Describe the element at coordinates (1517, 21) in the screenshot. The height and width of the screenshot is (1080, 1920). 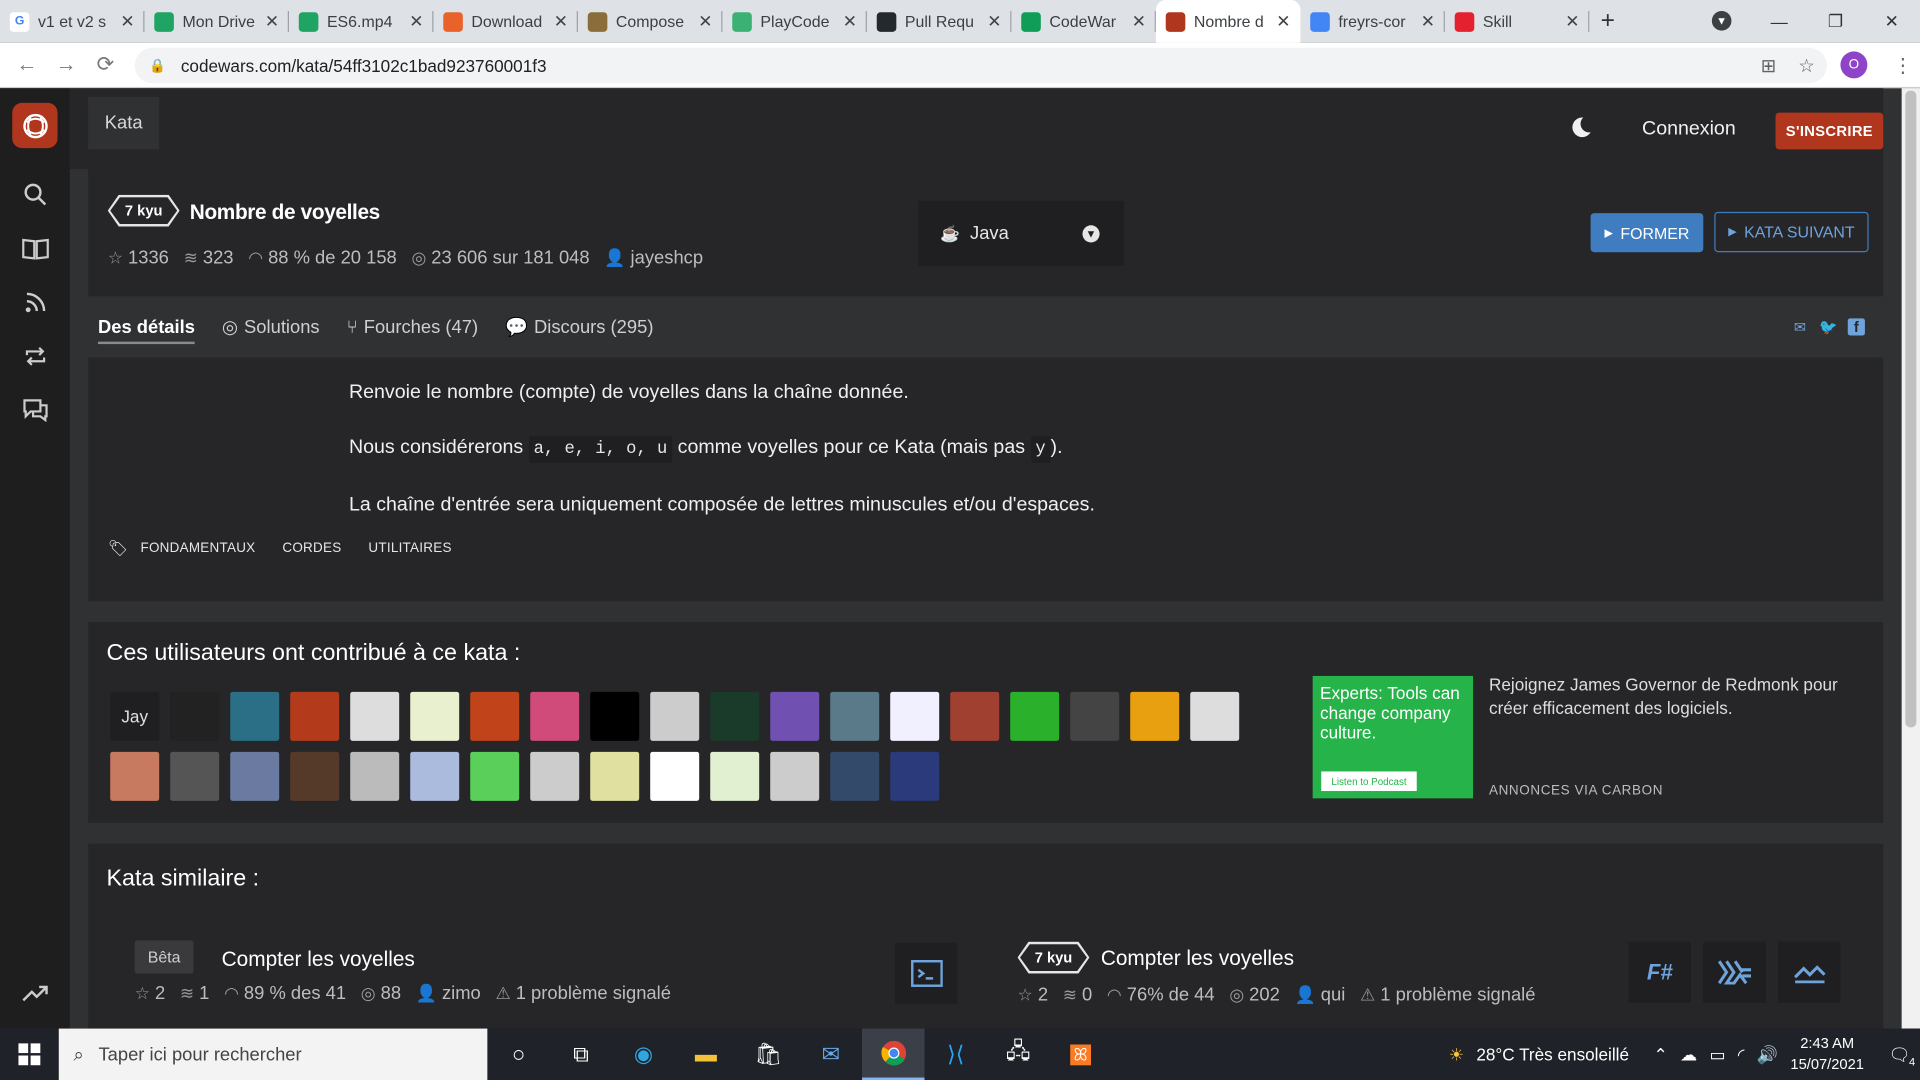
I see `browser-tab: Skill ✕` at that location.